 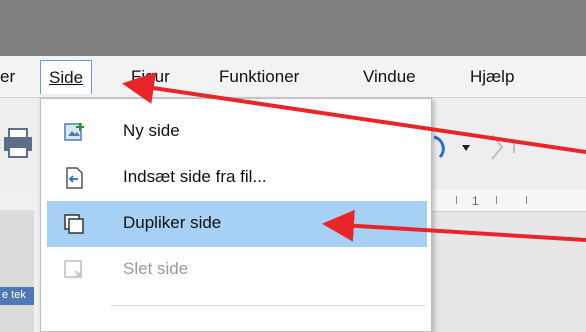 I want to click on menu-item-side: Side, so click(x=66, y=77).